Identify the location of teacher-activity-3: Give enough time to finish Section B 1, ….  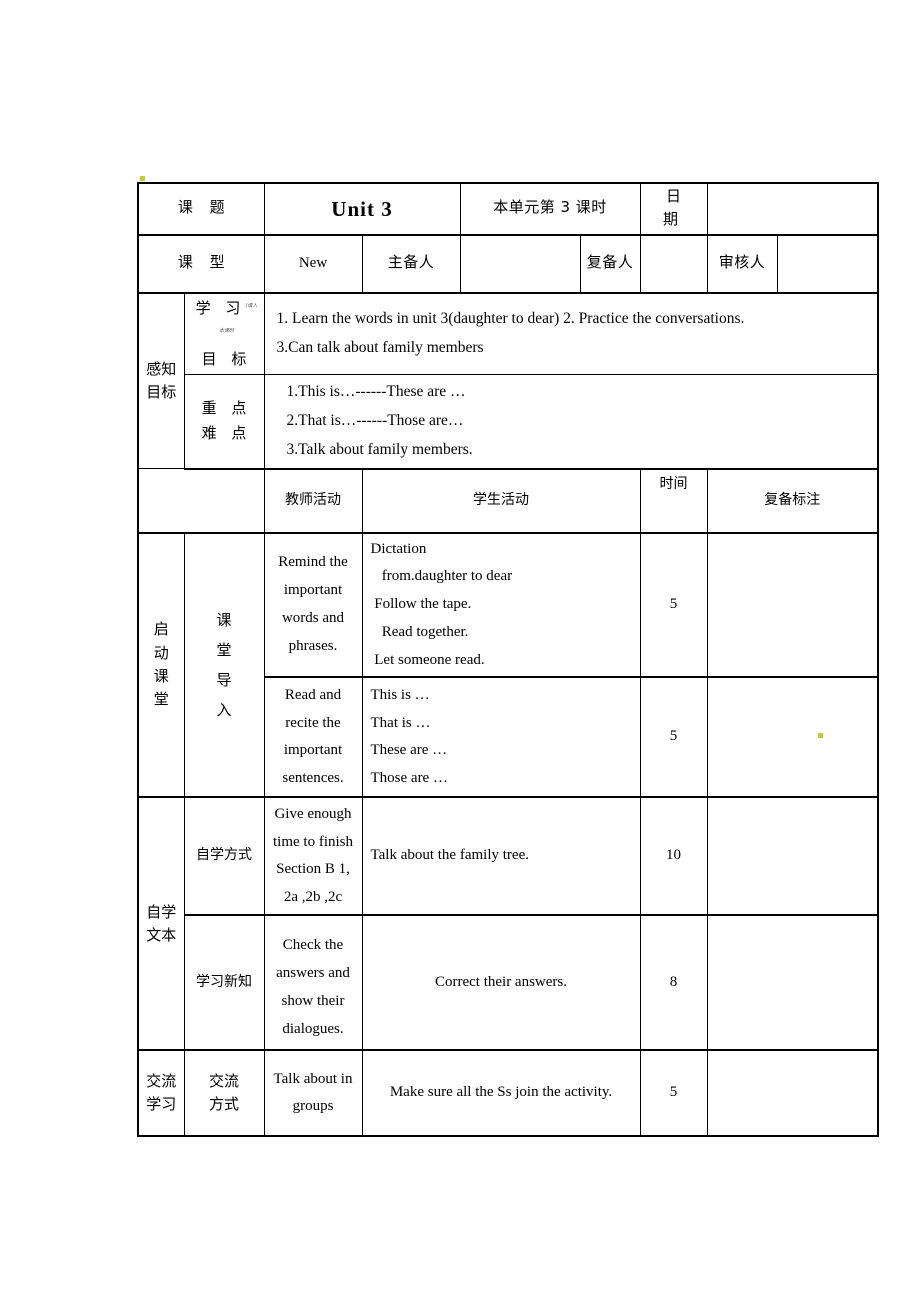
(313, 856).